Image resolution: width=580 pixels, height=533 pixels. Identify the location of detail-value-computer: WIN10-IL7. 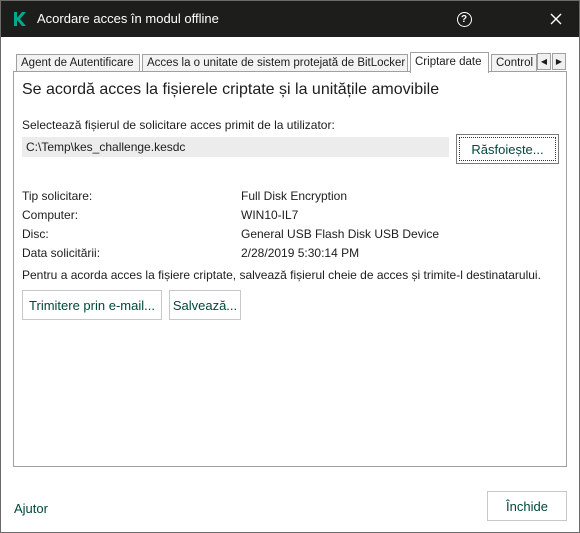
(270, 215).